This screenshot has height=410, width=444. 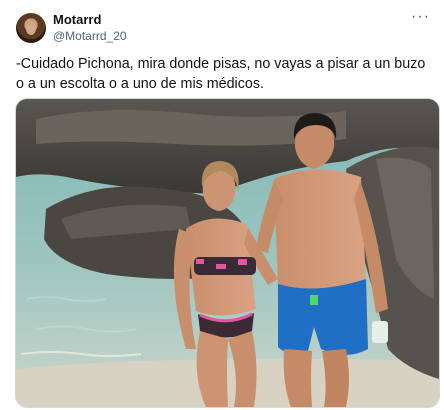 I want to click on avatar, so click(x=31, y=28).